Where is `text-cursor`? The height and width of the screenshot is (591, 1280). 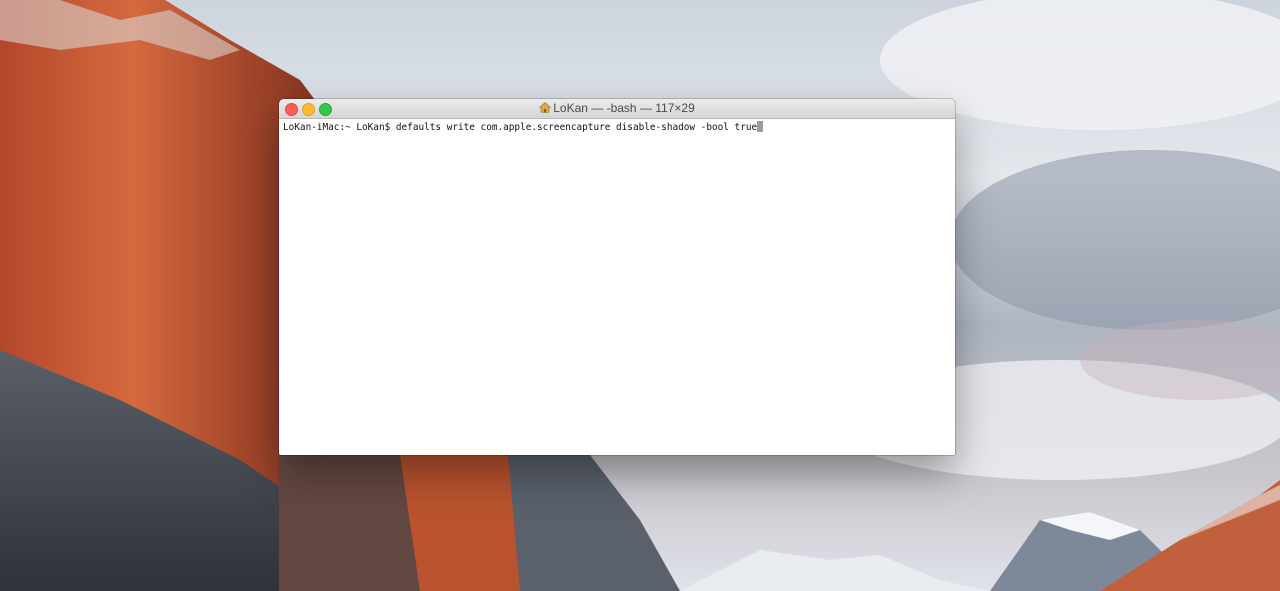 text-cursor is located at coordinates (760, 126).